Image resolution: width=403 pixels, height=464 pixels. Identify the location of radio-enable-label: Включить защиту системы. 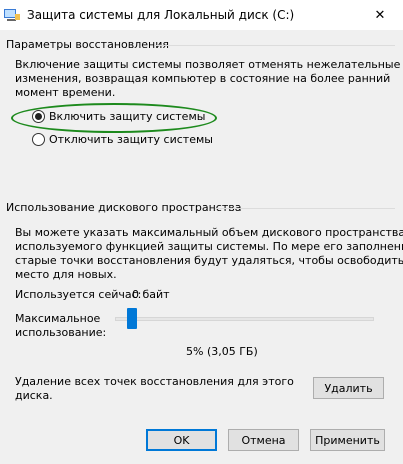
(127, 116).